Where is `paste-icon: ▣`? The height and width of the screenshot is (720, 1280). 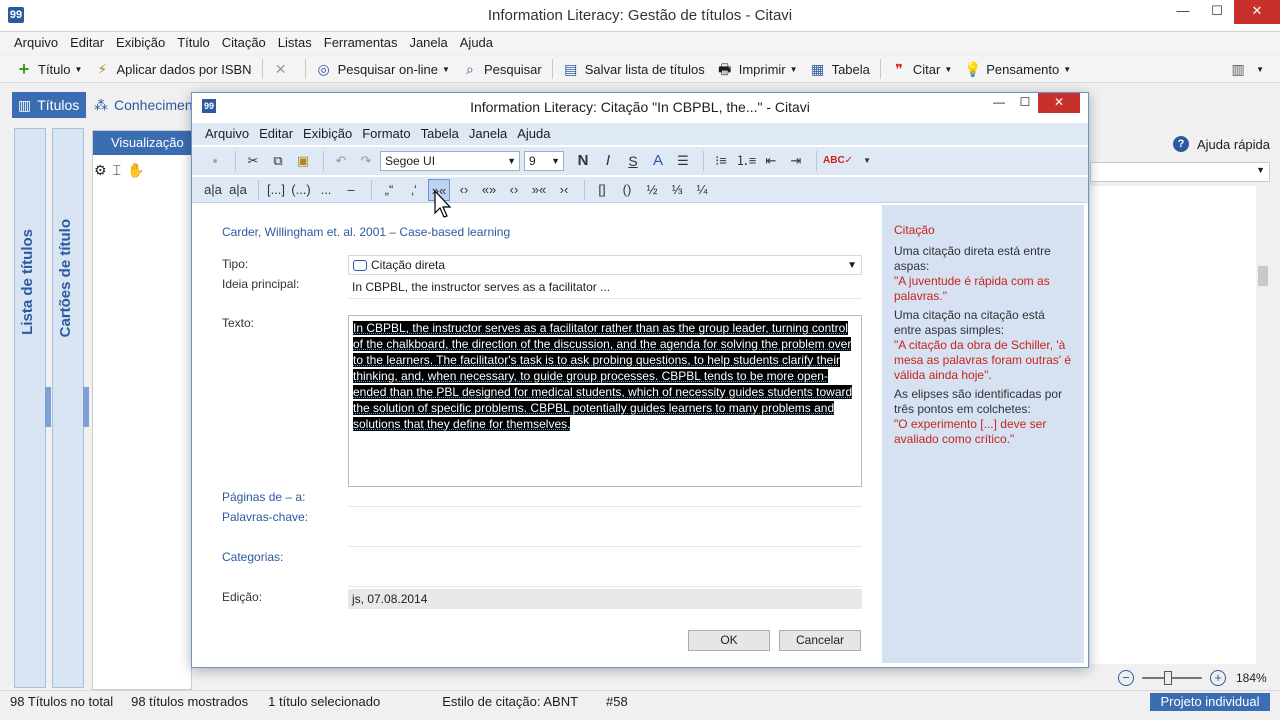
paste-icon: ▣ is located at coordinates (303, 161).